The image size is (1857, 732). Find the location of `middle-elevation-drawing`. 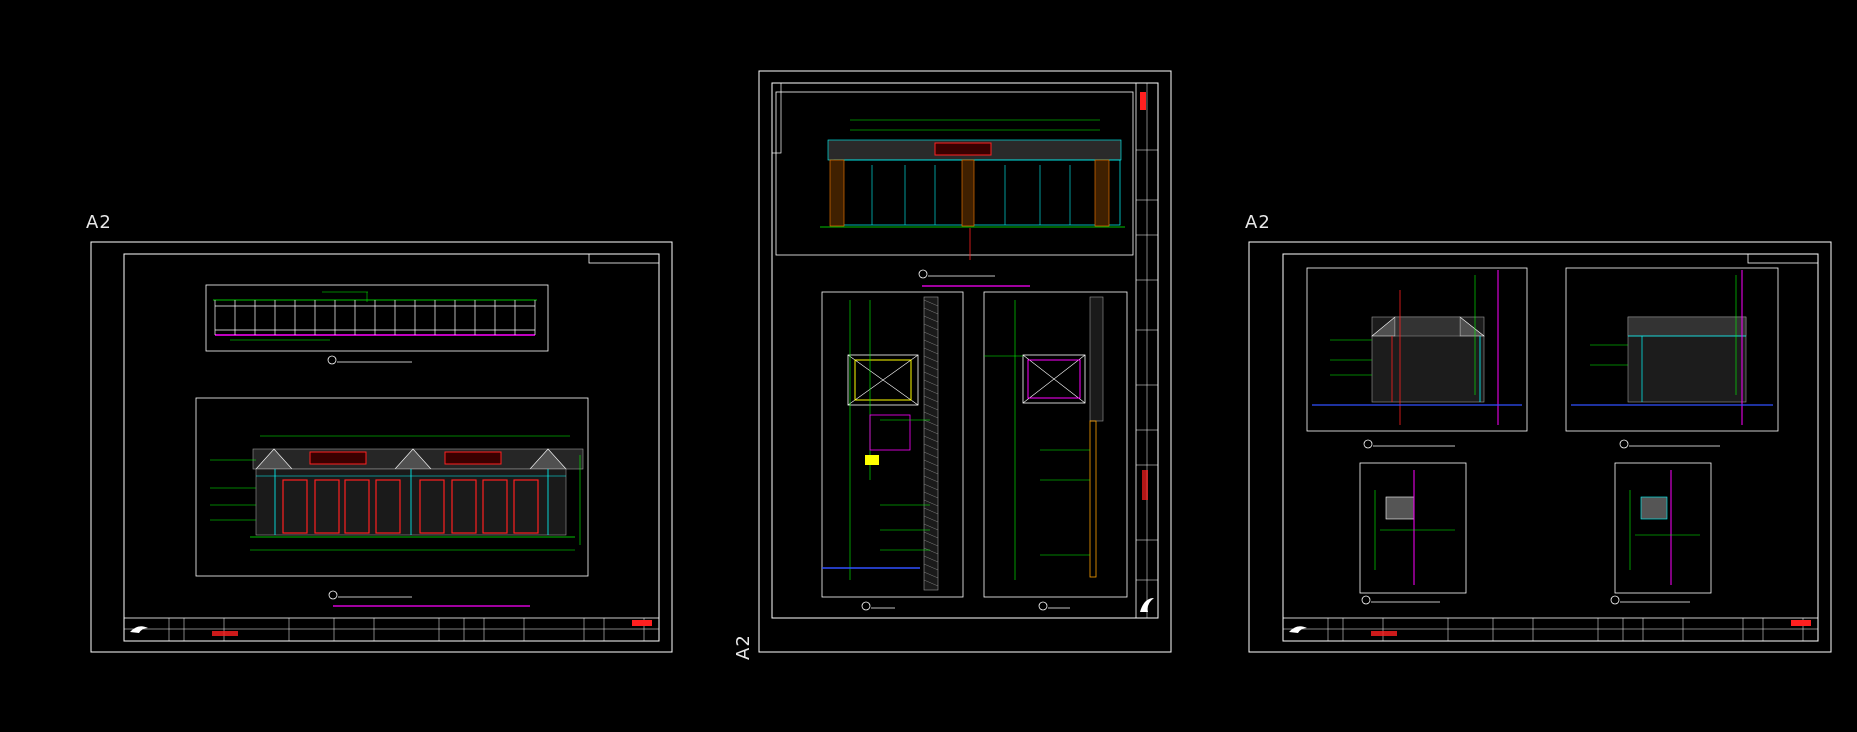

middle-elevation-drawing is located at coordinates (954, 189).